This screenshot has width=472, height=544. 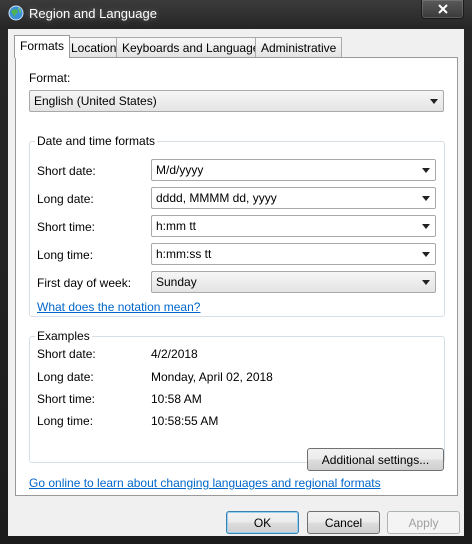 I want to click on tab-administrative: Administrative, so click(x=299, y=47).